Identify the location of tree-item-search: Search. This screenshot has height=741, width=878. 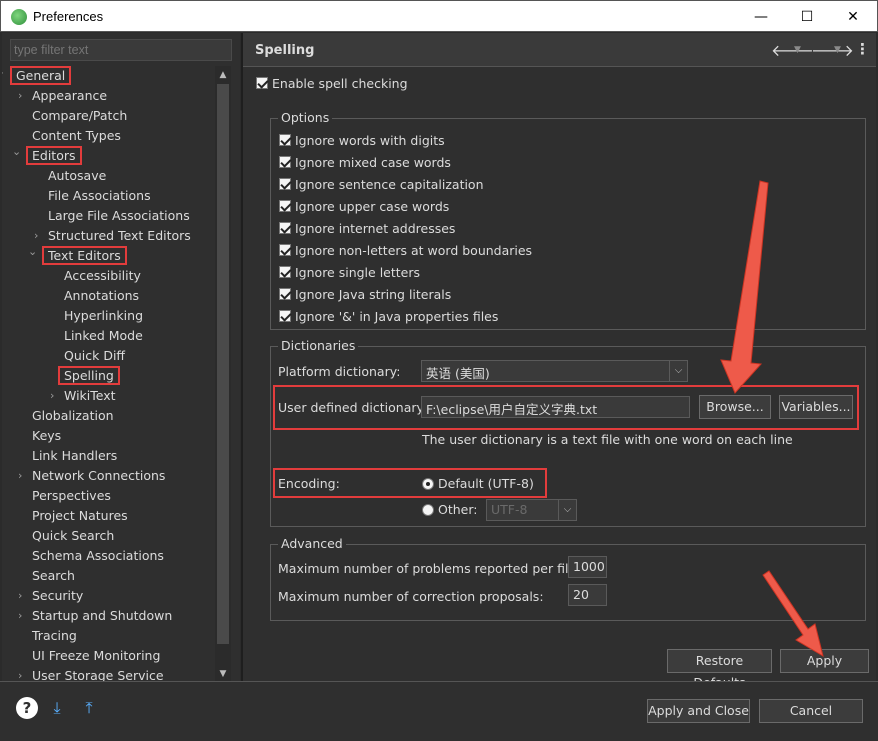
(53, 576).